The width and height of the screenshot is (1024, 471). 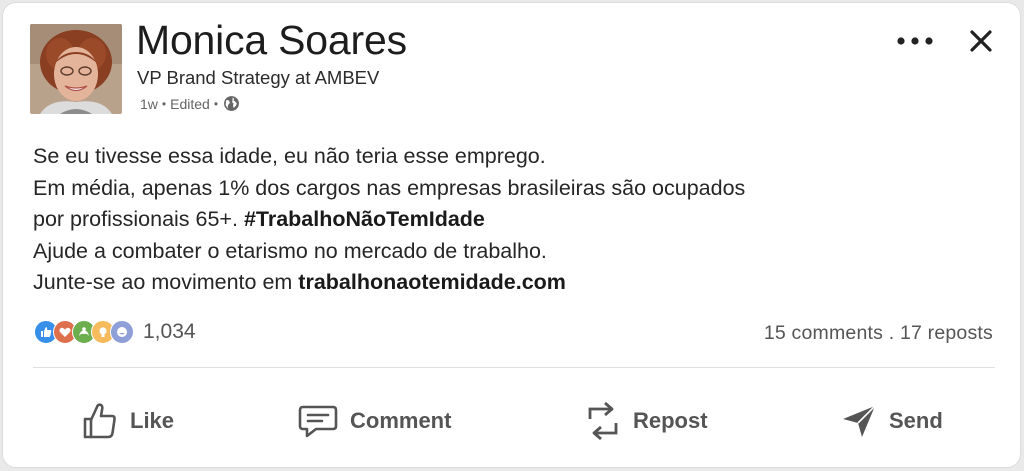 What do you see at coordinates (152, 420) in the screenshot?
I see `like-label: Like` at bounding box center [152, 420].